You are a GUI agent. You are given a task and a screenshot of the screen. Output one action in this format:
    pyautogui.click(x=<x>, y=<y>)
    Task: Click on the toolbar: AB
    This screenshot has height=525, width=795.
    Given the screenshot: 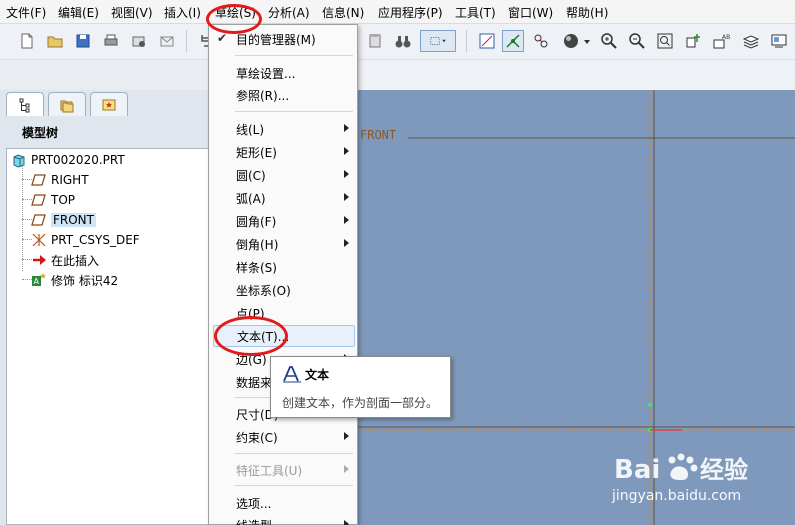 What is the action you would take?
    pyautogui.click(x=397, y=42)
    